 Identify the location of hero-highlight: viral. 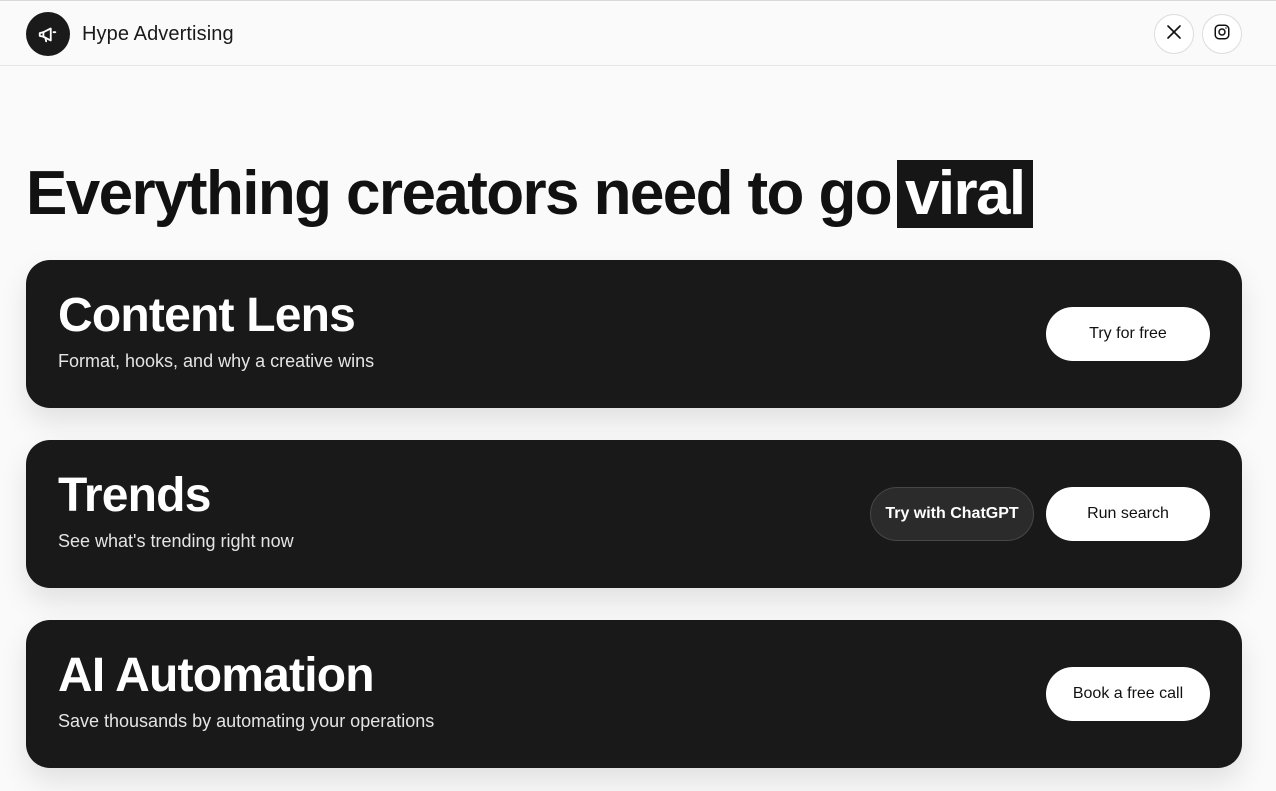
(965, 194).